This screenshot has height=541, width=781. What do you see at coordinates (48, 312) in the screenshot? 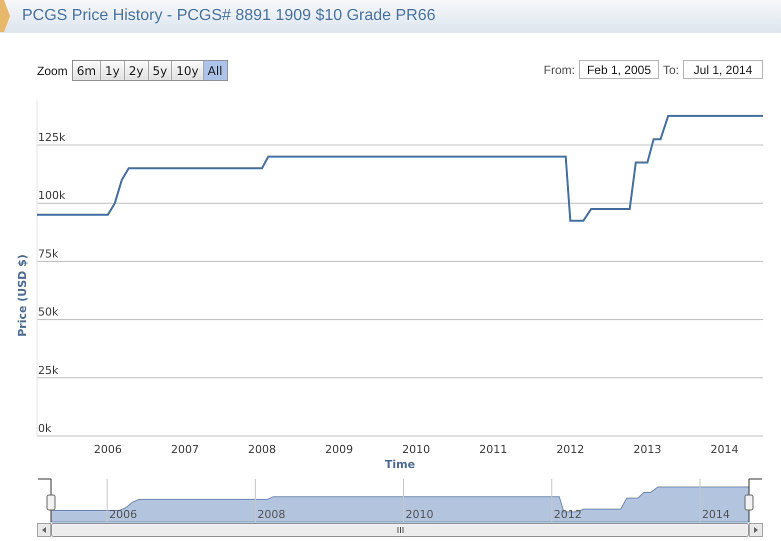
I see `y-tick-label: 50k` at bounding box center [48, 312].